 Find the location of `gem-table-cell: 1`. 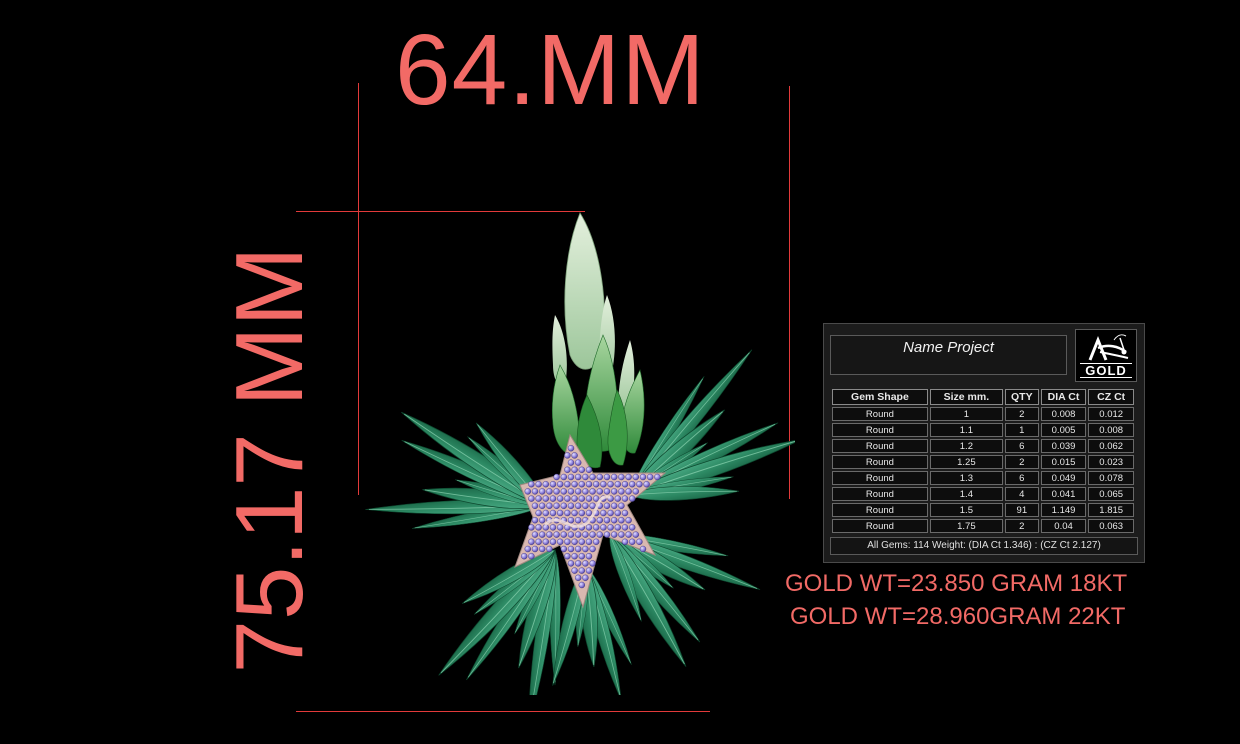

gem-table-cell: 1 is located at coordinates (966, 414).